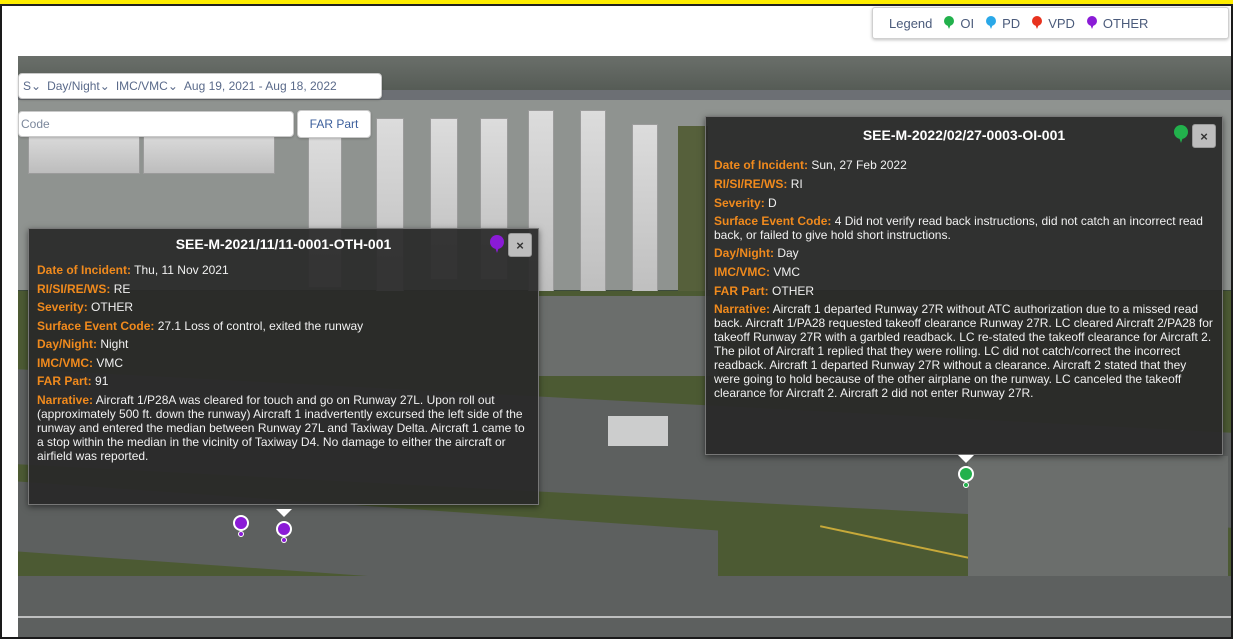 Image resolution: width=1233 pixels, height=639 pixels. What do you see at coordinates (84, 288) in the screenshot?
I see `field-type: RI/SI/RE/WS: RE` at bounding box center [84, 288].